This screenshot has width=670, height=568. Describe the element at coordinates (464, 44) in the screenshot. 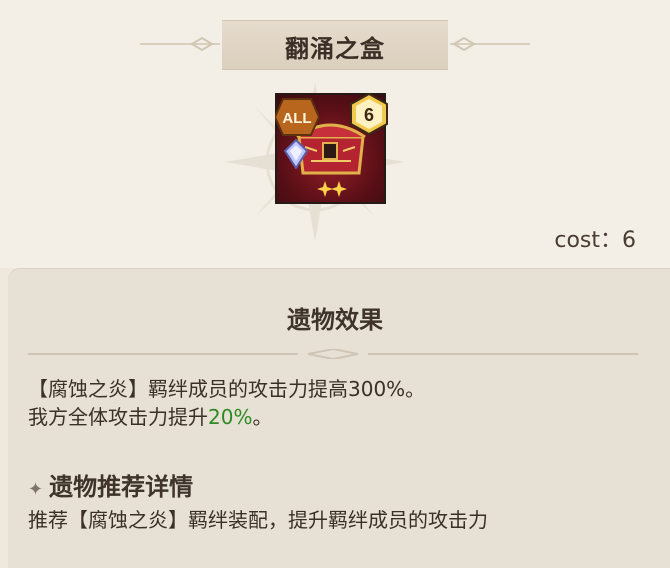

I see `title-ornament-right-diamond` at that location.